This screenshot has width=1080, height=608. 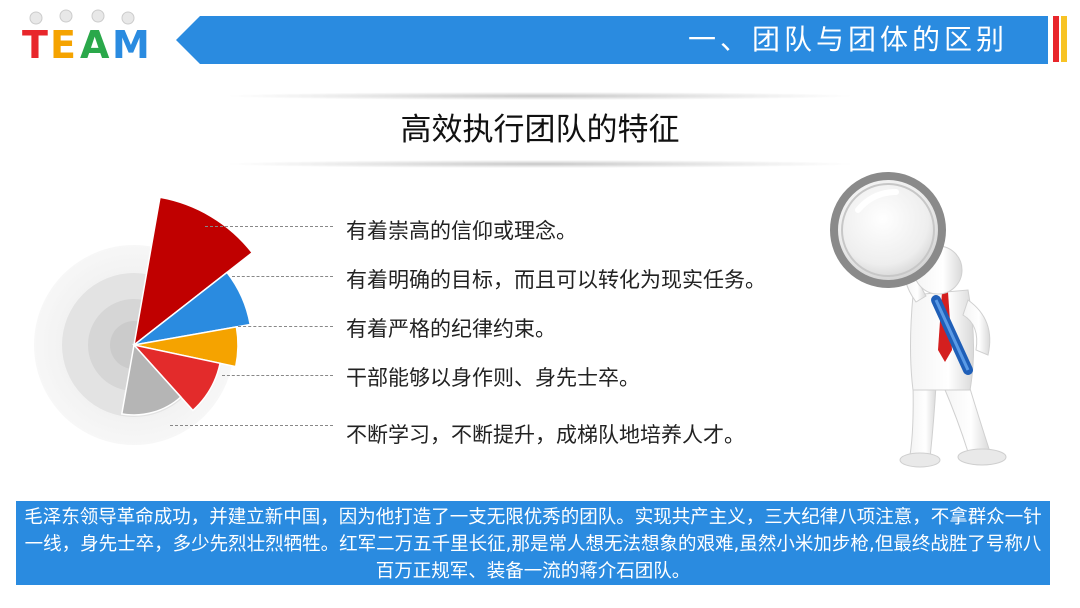 What do you see at coordinates (82, 17) in the screenshot?
I see `team-people-figures` at bounding box center [82, 17].